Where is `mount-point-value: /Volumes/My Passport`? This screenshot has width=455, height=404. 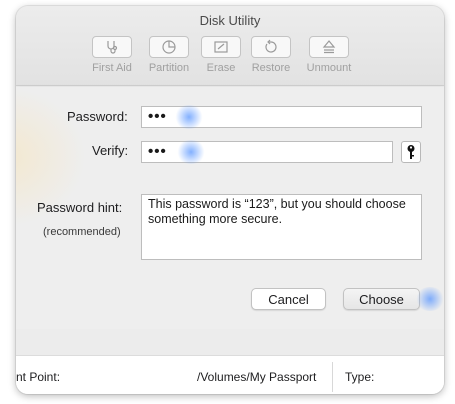 mount-point-value: /Volumes/My Passport is located at coordinates (257, 377).